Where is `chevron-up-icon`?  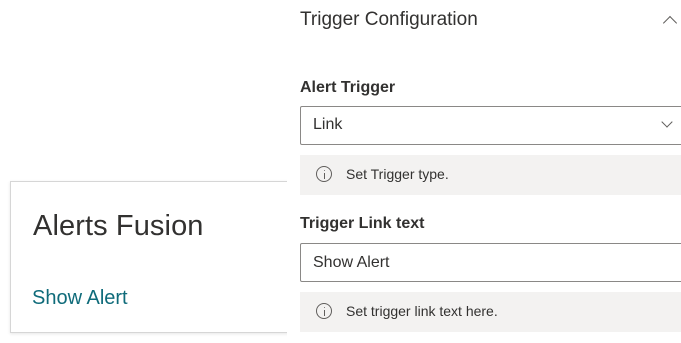
chevron-up-icon is located at coordinates (670, 23).